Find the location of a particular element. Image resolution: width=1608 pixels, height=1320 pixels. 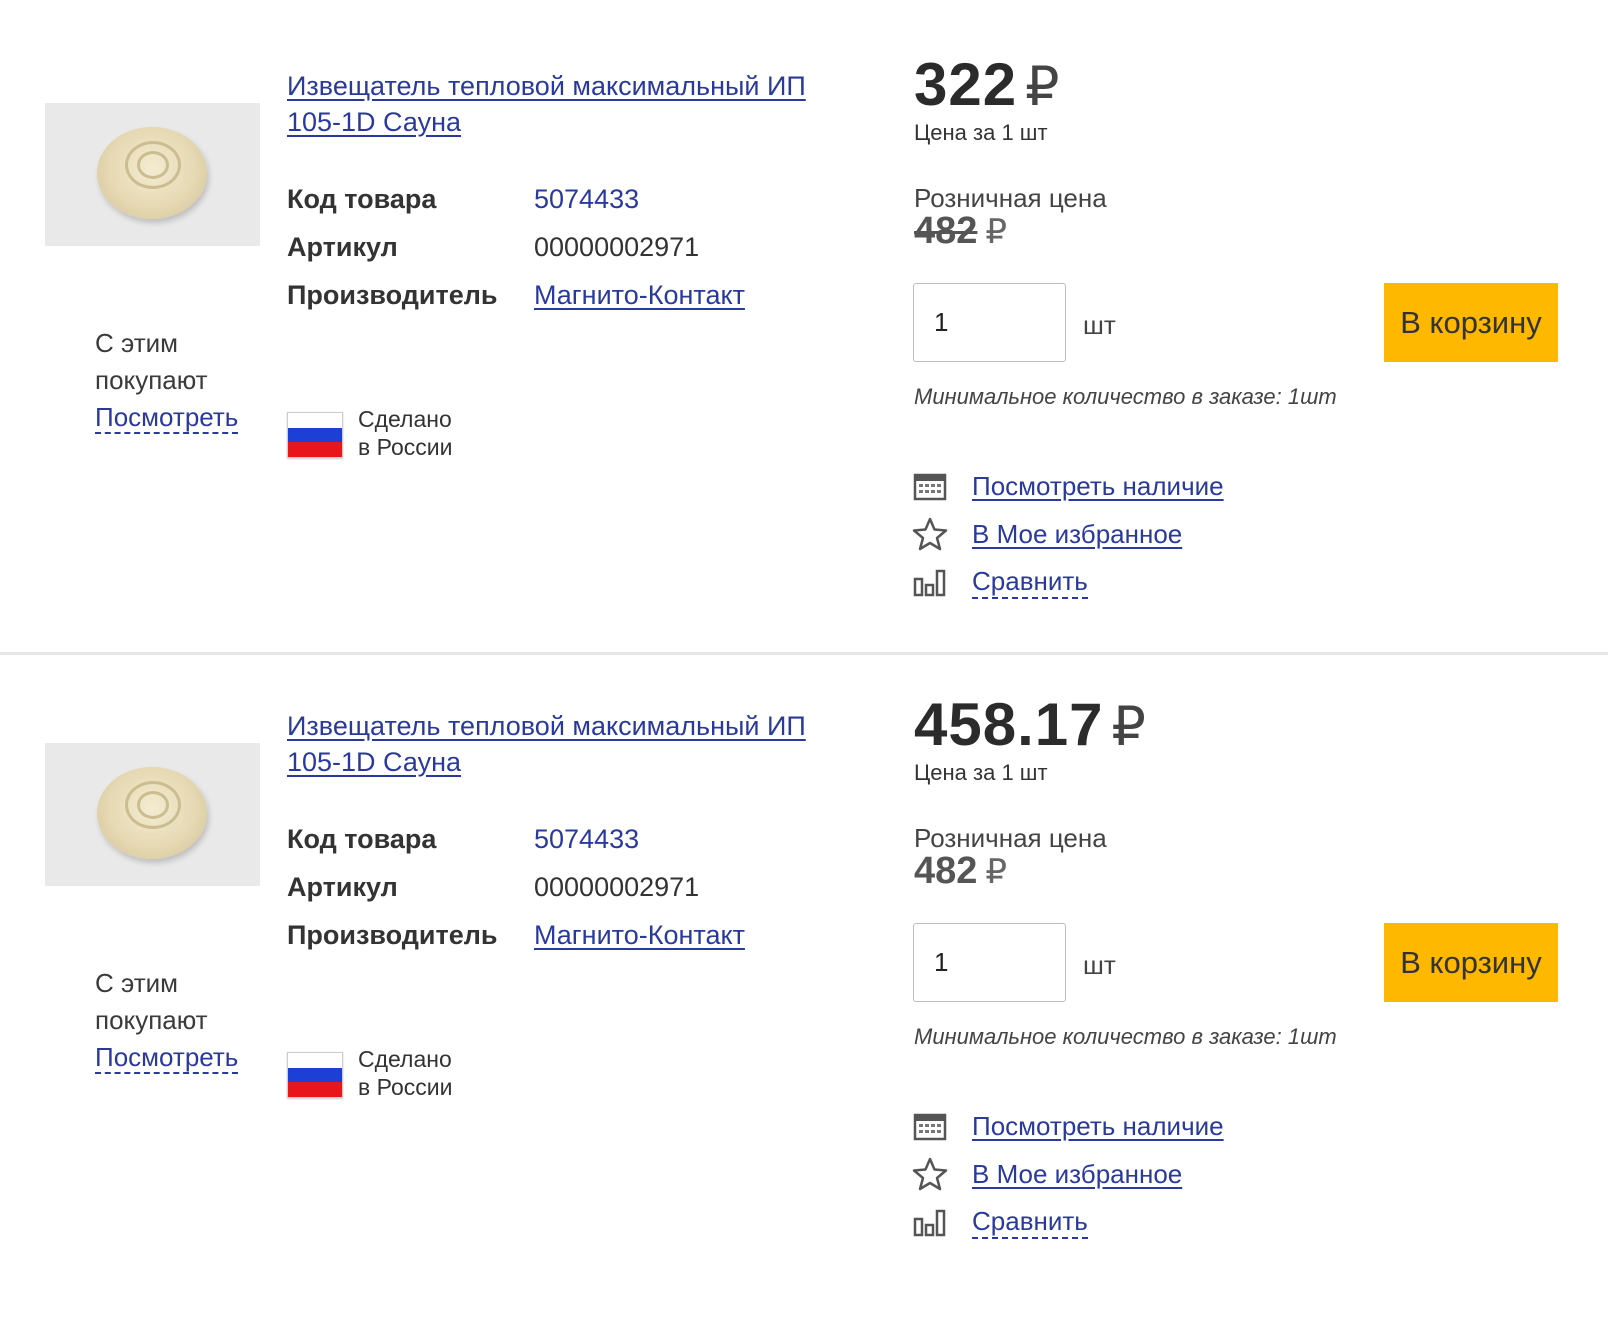

price: 458.17 ₽ is located at coordinates (1030, 726).